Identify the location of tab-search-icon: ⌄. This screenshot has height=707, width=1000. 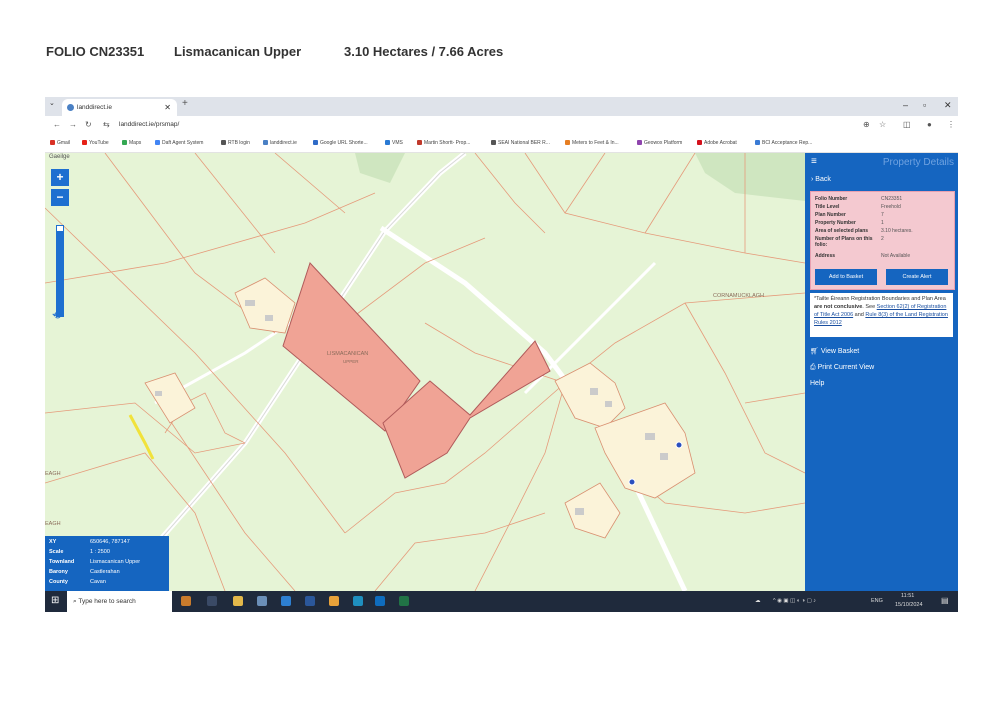
(52, 103).